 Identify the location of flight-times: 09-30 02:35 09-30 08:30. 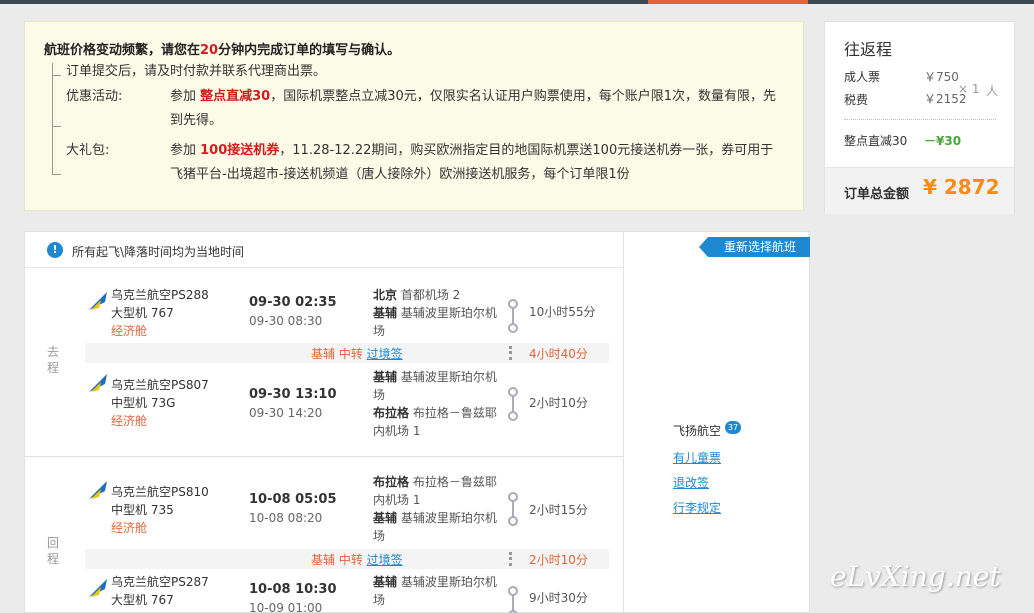
(292, 312).